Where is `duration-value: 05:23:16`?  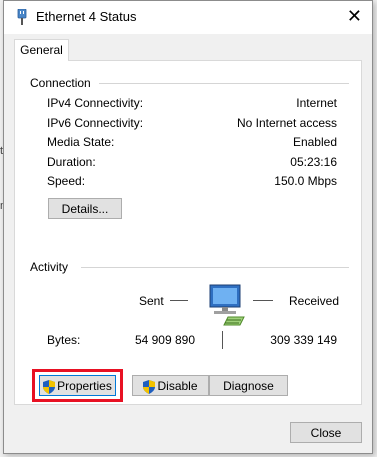
duration-value: 05:23:16 is located at coordinates (313, 162).